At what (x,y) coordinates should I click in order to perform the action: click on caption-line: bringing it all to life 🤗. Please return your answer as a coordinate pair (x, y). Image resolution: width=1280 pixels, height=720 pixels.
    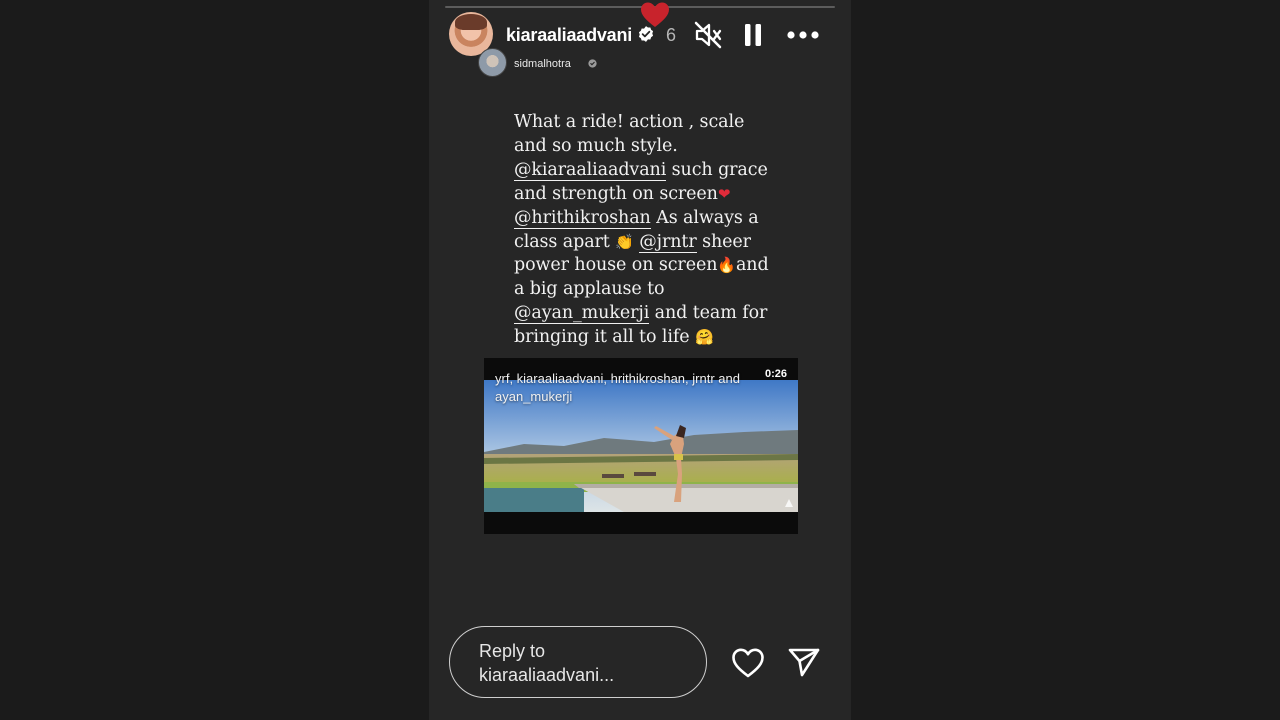
    Looking at the image, I should click on (651, 338).